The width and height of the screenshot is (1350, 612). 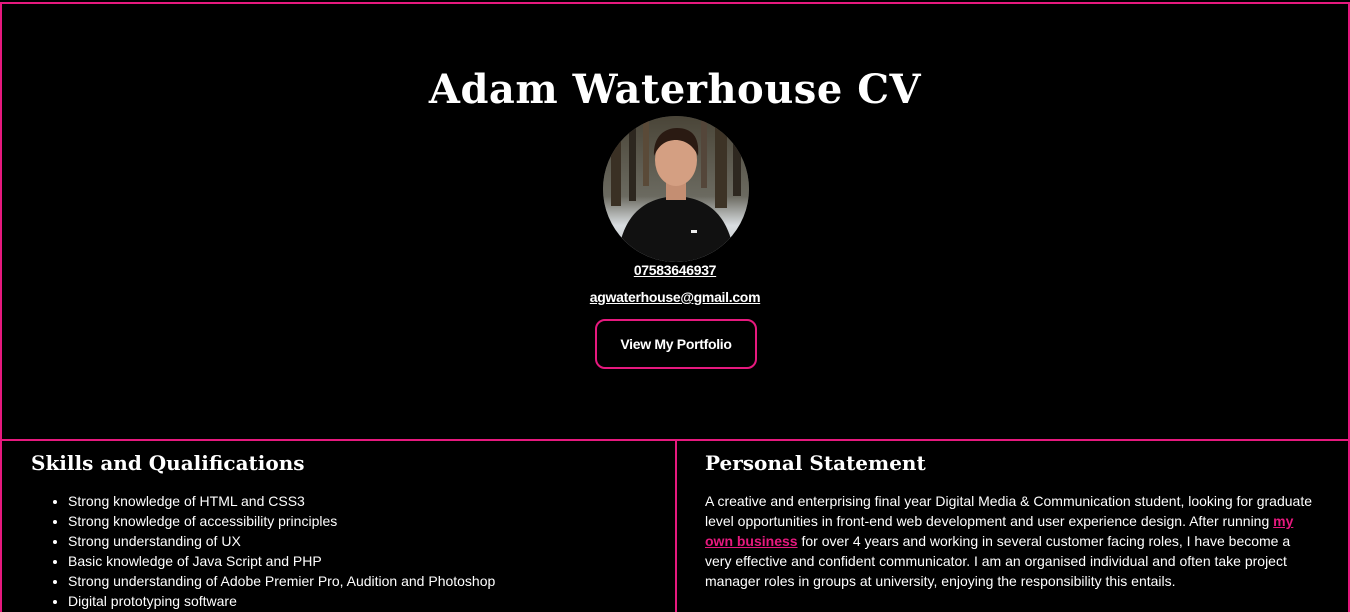 I want to click on list-item: Digital prototyping software, so click(x=281, y=601).